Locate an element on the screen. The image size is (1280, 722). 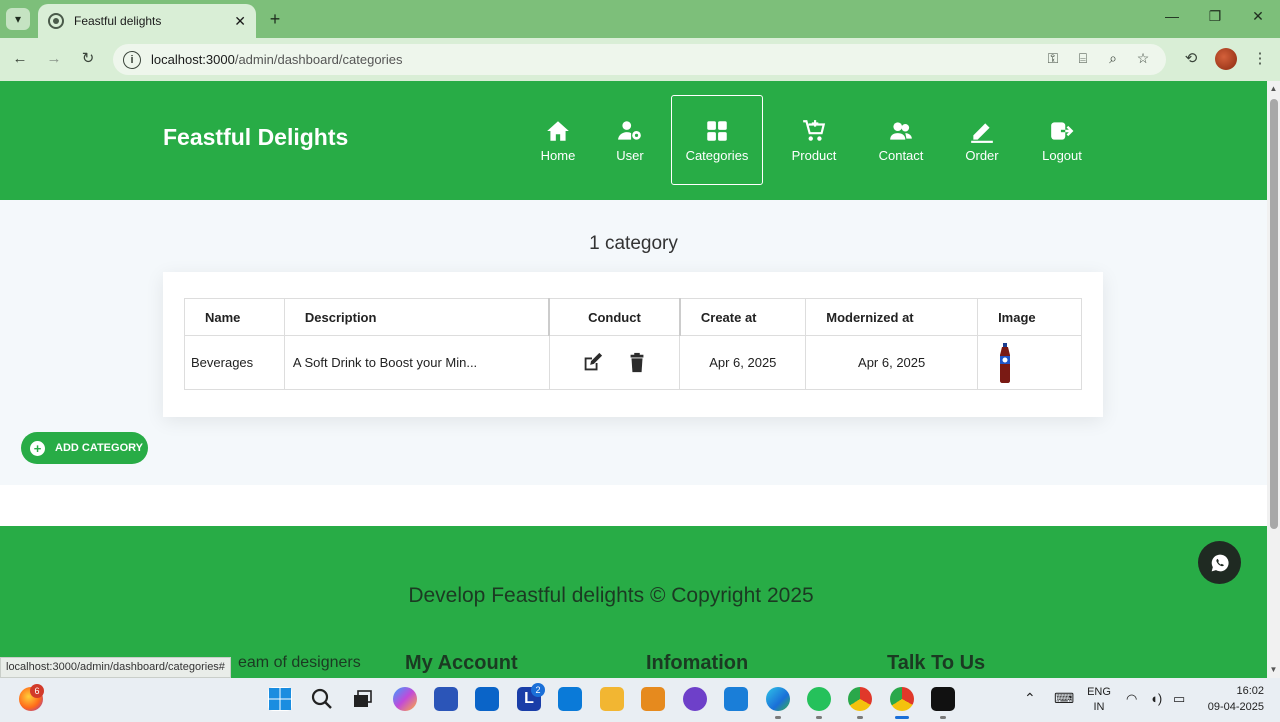
windows-taskbar: 6 L 2 ⌃ ⌨ ENG IN ◠ ◖) ▭ 16:02 09-04-2025 is located at coordinates (640, 700).